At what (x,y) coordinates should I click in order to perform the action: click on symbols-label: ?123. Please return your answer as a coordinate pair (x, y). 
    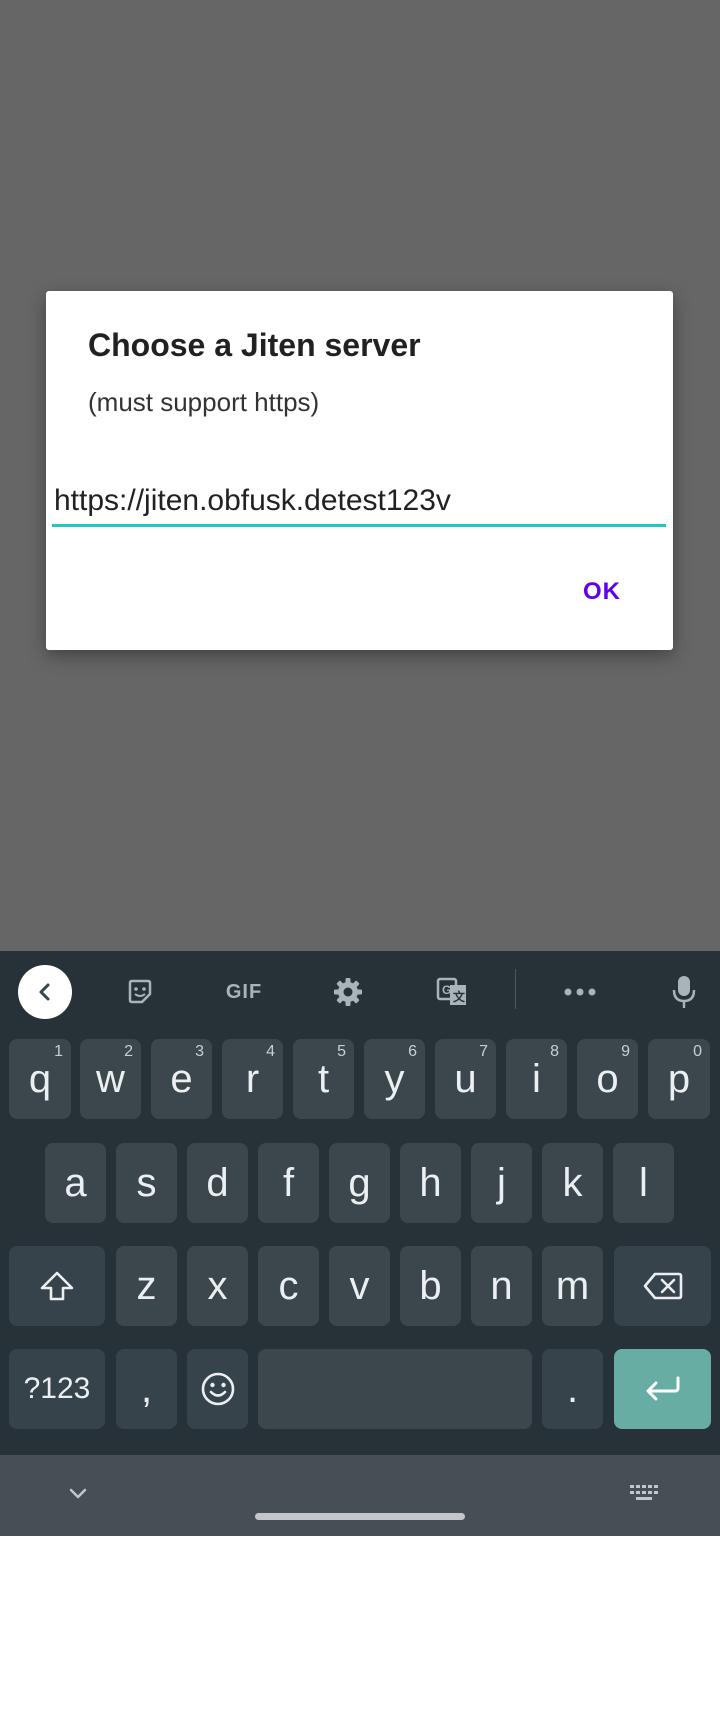
    Looking at the image, I should click on (57, 1388).